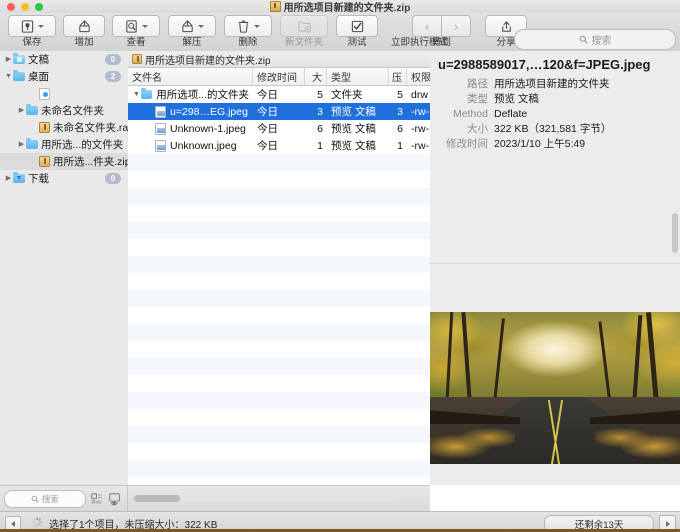  I want to click on column-header-name: 文件名, so click(190, 76).